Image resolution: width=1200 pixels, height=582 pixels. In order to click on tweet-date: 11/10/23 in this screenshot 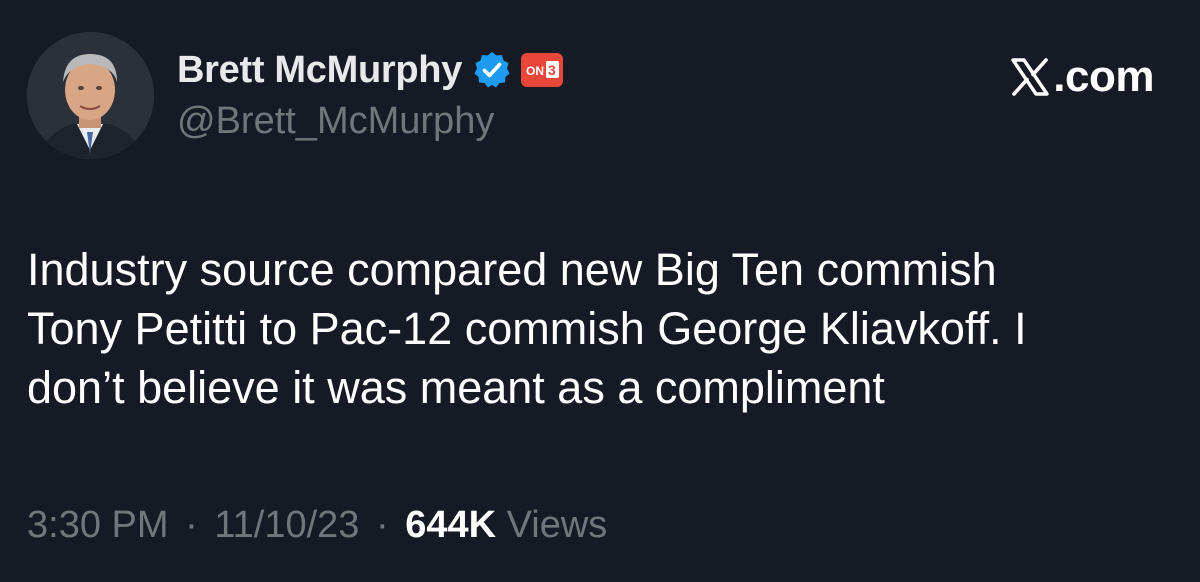, I will do `click(286, 525)`.